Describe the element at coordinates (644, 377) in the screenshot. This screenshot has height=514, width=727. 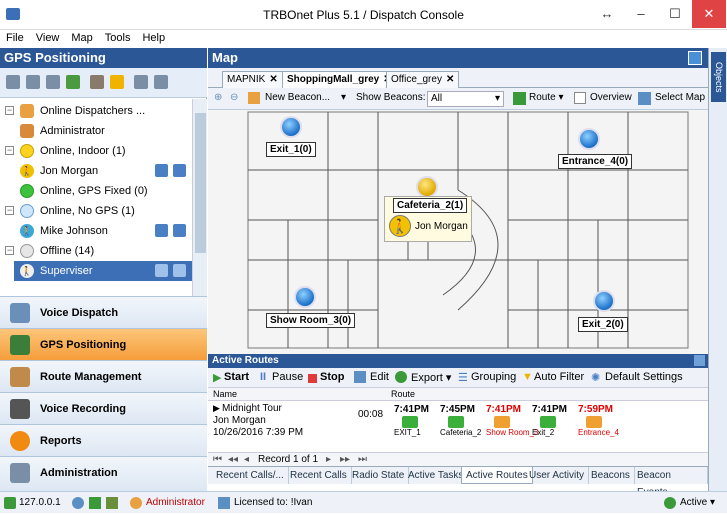
I see `default-settings-button: Default Settings` at that location.